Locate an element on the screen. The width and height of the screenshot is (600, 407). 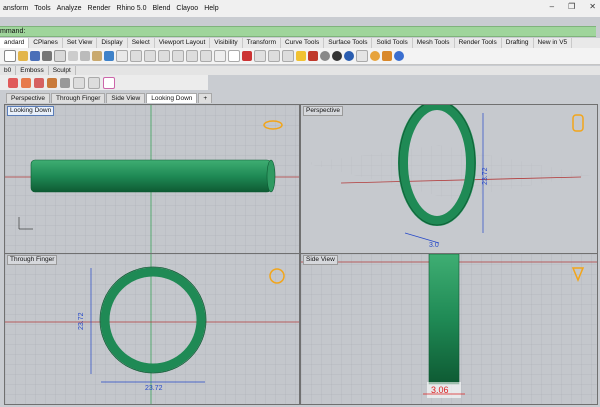
viewport-label-through-finger: Through Finger is located at coordinates (32, 260).